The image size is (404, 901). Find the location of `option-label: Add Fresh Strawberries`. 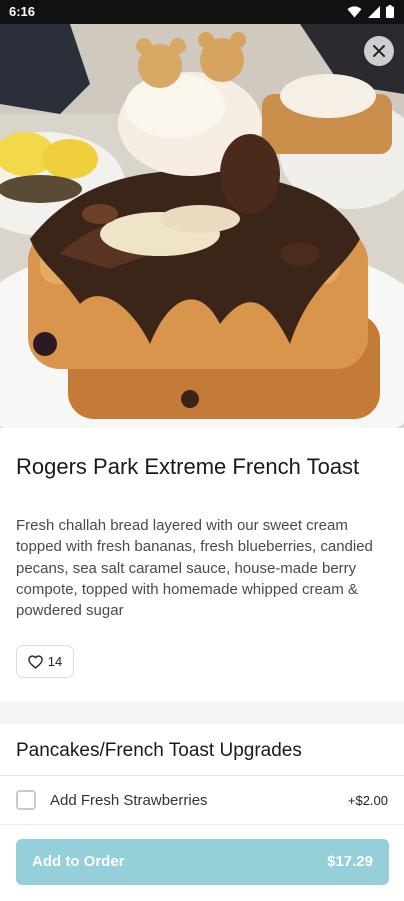

option-label: Add Fresh Strawberries is located at coordinates (129, 800).